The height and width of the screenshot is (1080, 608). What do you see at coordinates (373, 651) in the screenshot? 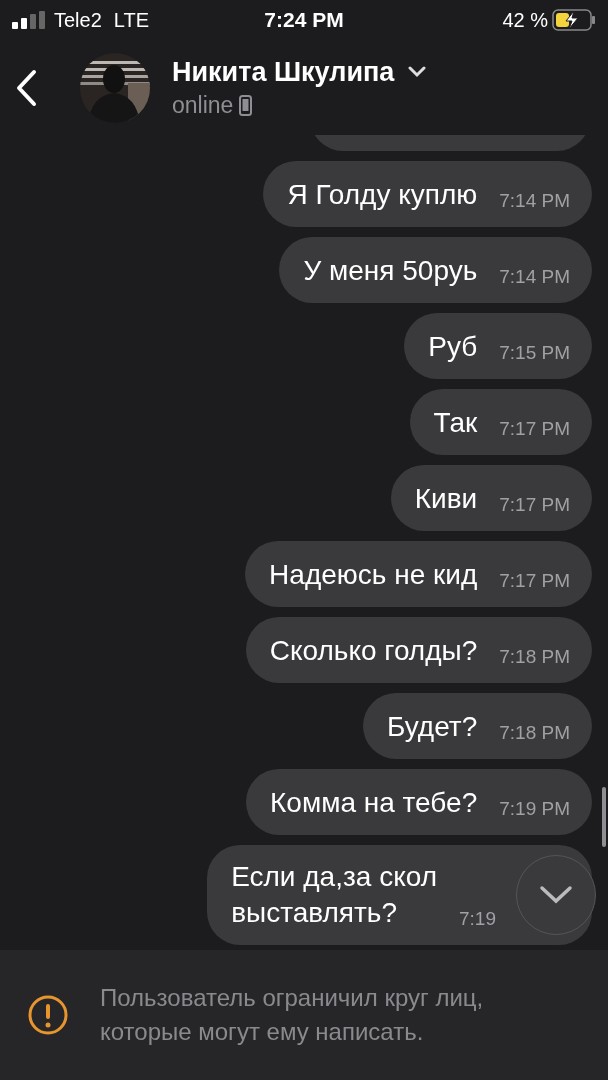
I see `message-text: Сколько голды?` at bounding box center [373, 651].